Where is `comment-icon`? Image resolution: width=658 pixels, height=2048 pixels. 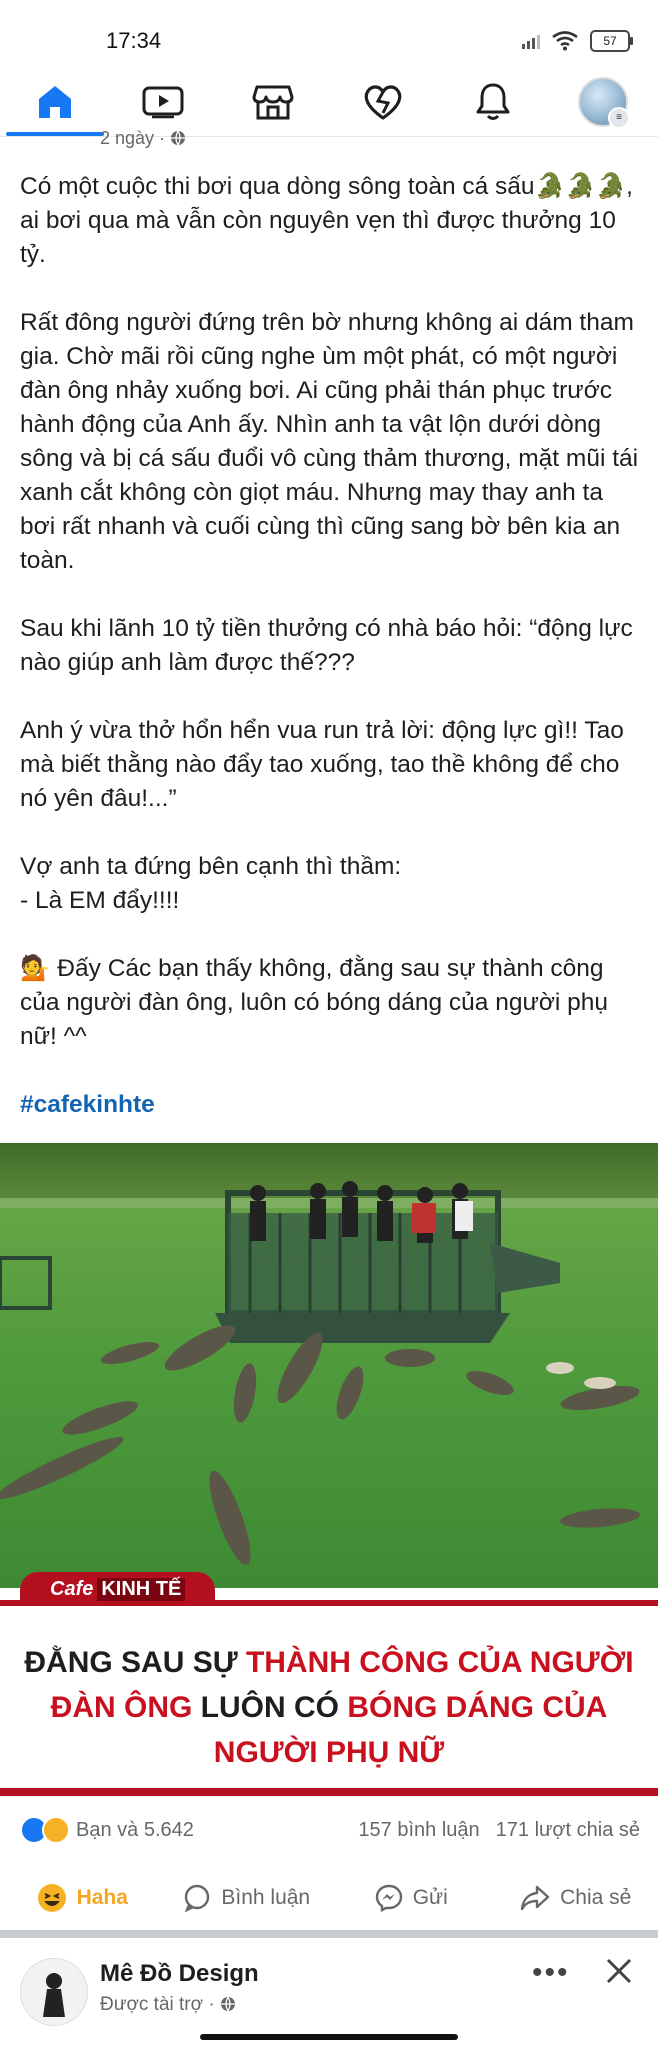 comment-icon is located at coordinates (197, 1898).